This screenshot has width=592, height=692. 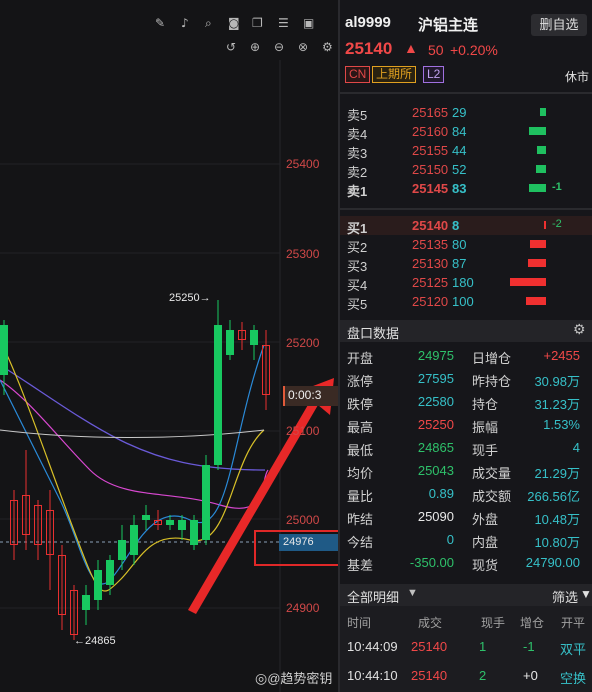 What do you see at coordinates (360, 565) in the screenshot?
I see `stat-key: 基差` at bounding box center [360, 565].